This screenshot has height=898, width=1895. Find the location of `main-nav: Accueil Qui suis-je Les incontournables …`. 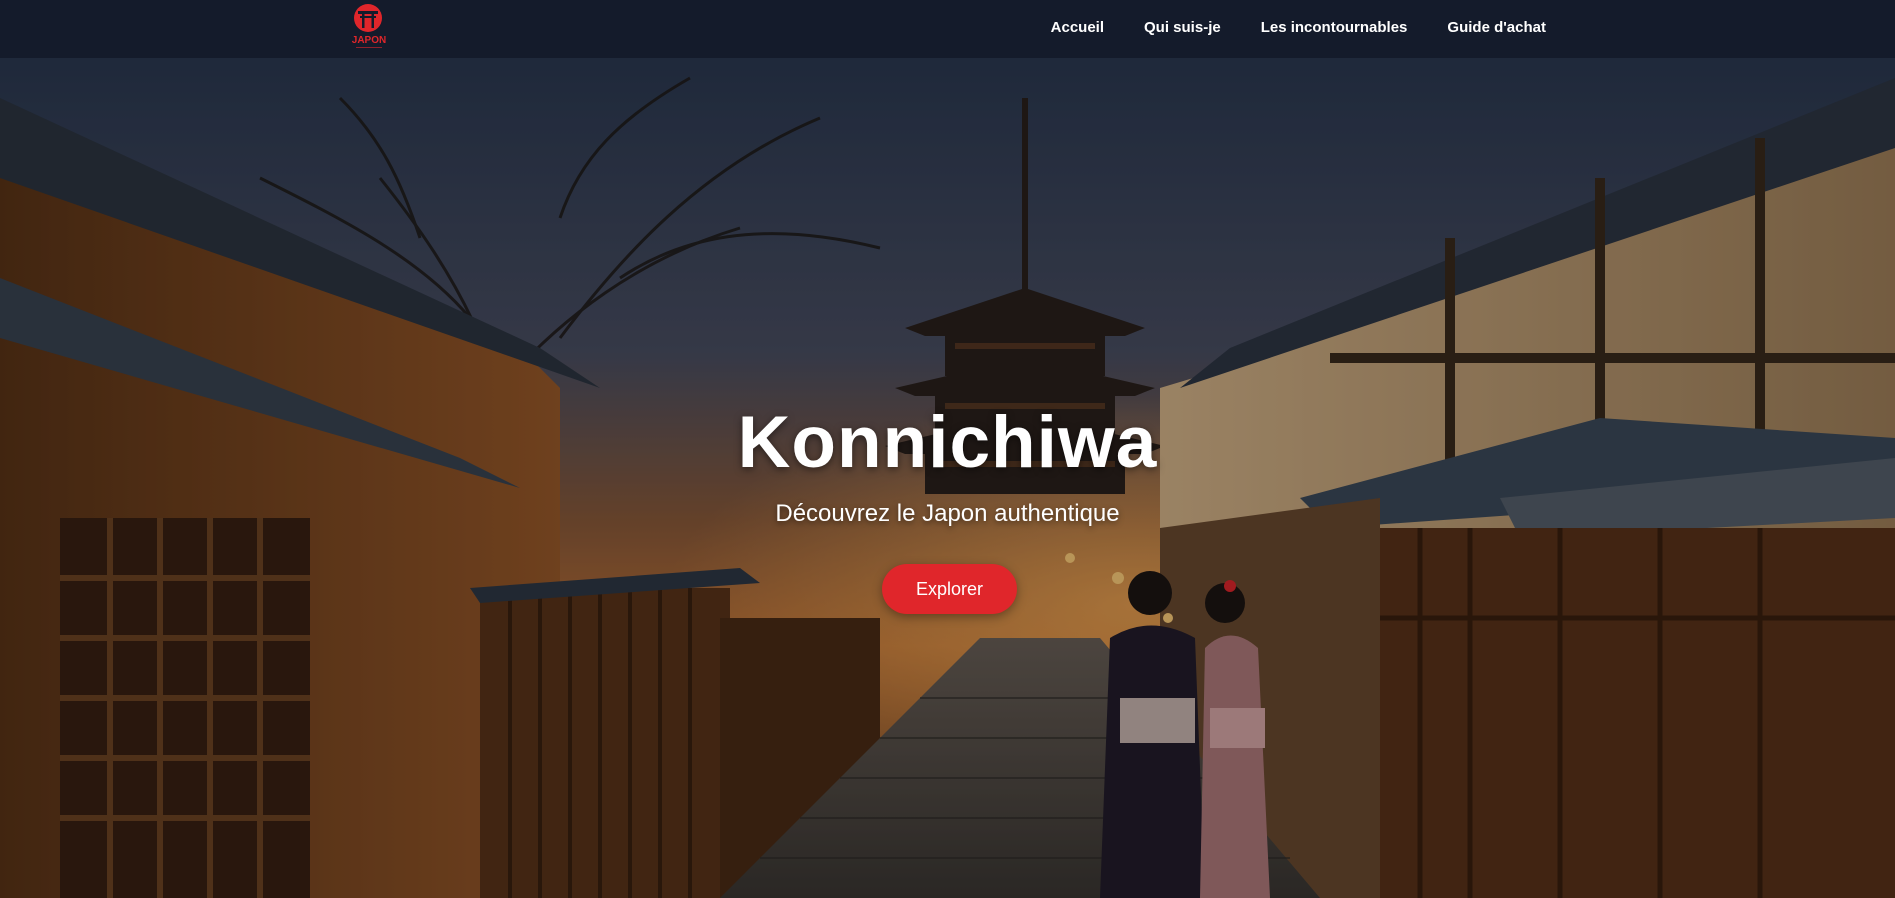

main-nav: Accueil Qui suis-je Les incontournables … is located at coordinates (1298, 27).